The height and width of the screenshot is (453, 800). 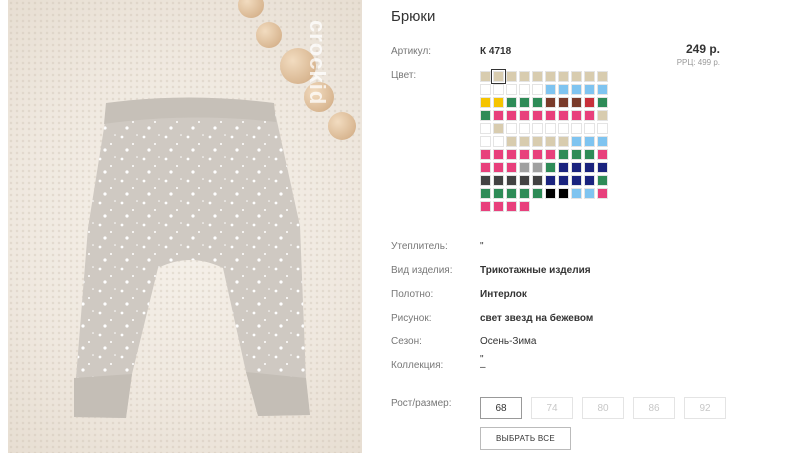 What do you see at coordinates (552, 408) in the screenshot?
I see `size-option-74: 74` at bounding box center [552, 408].